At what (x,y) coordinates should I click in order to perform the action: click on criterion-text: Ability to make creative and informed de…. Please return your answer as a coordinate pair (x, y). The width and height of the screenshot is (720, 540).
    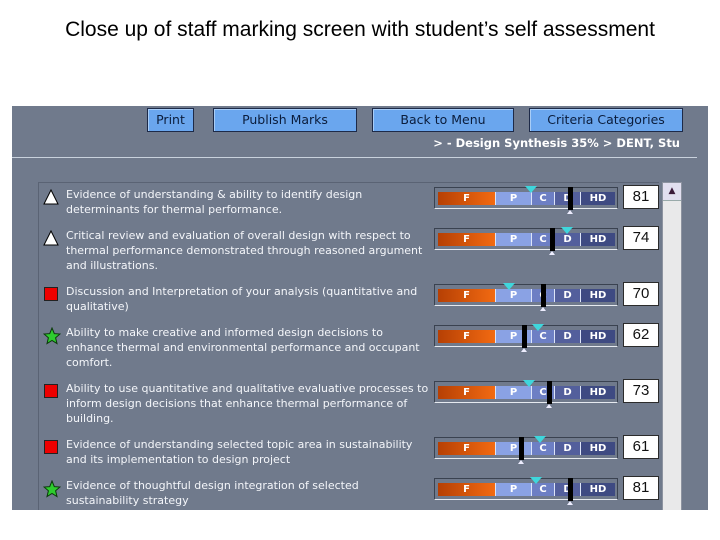
    Looking at the image, I should click on (243, 347).